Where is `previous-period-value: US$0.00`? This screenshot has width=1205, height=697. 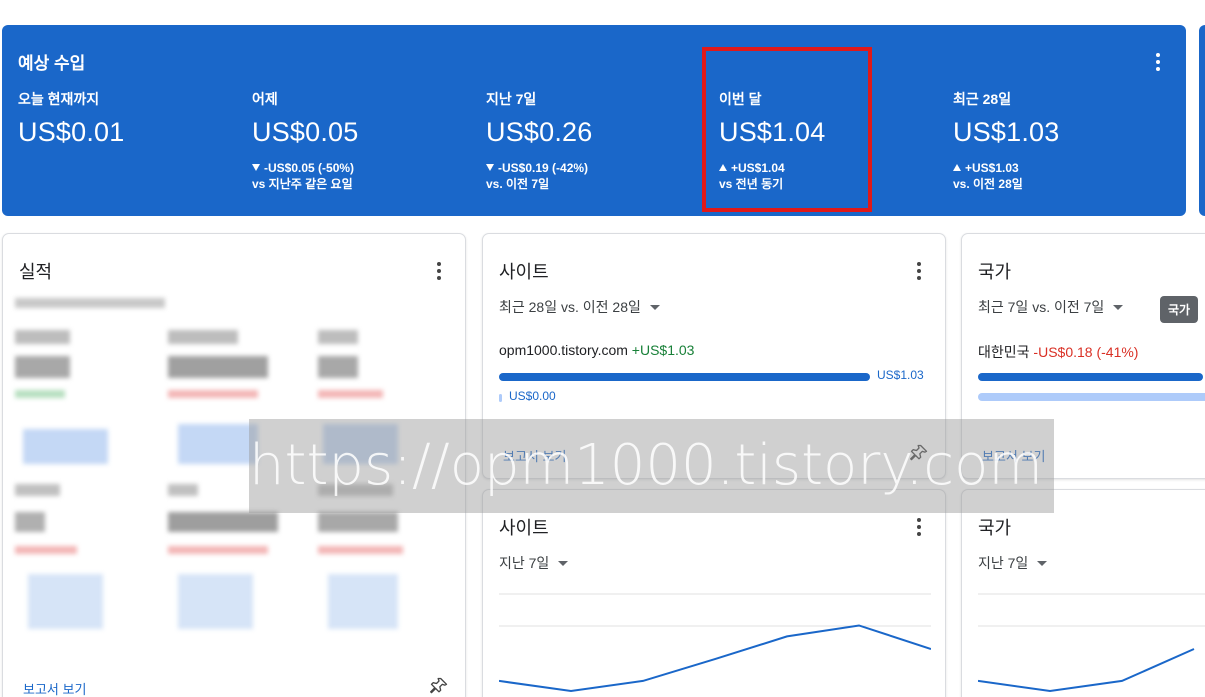
previous-period-value: US$0.00 is located at coordinates (532, 396).